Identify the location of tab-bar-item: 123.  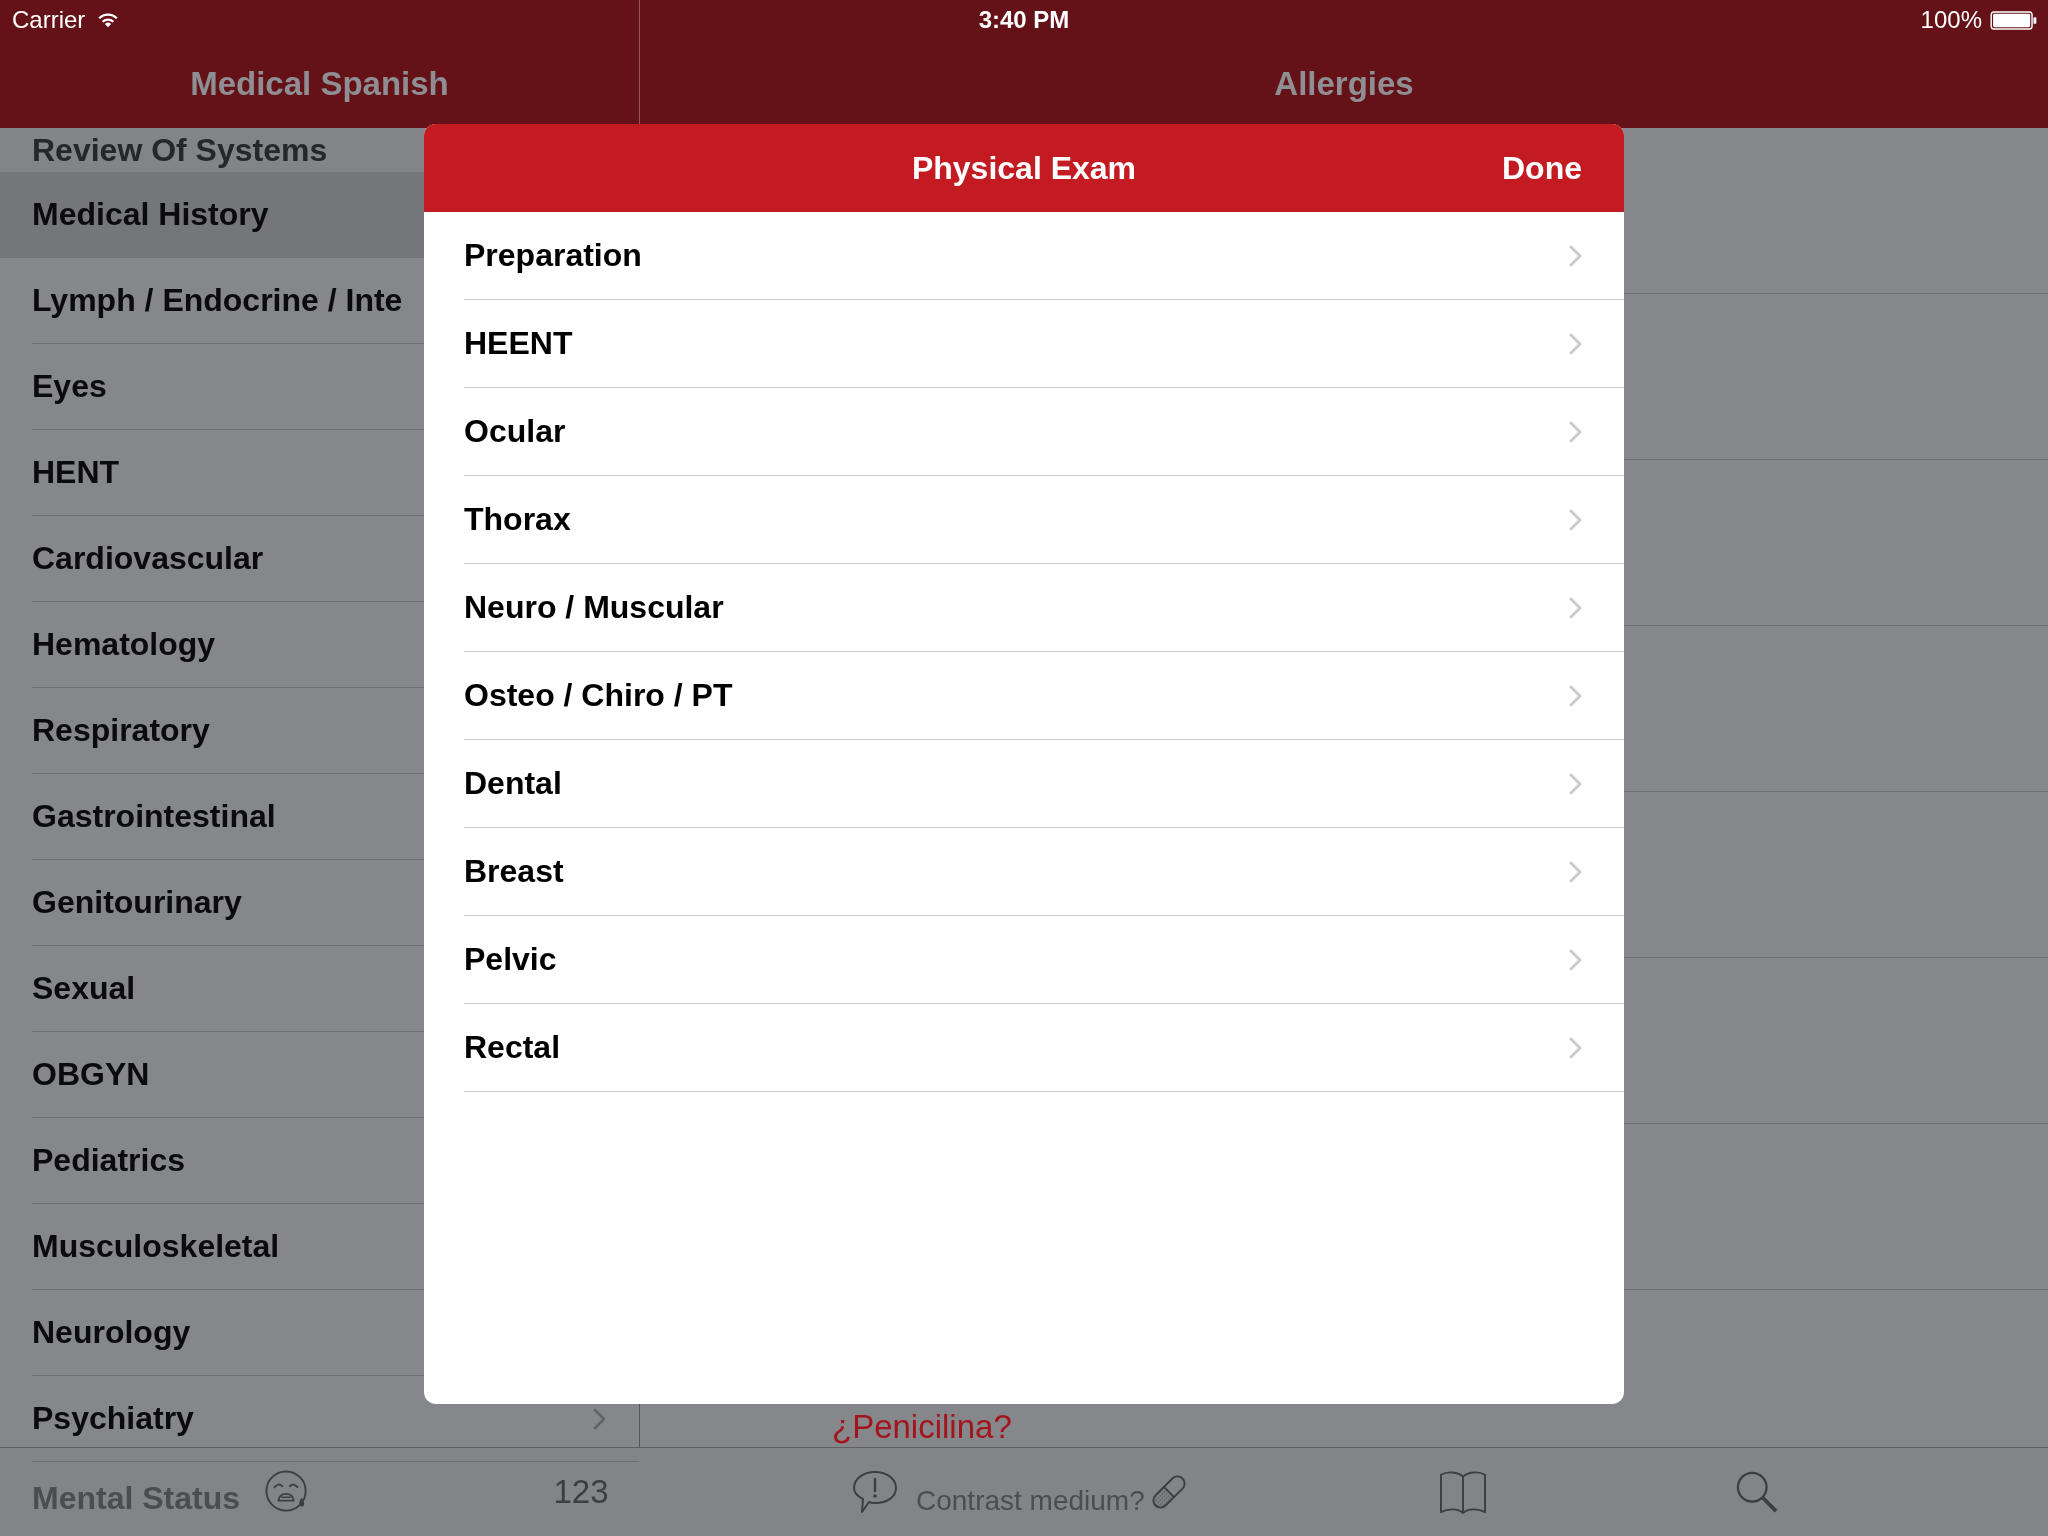
(581, 1492).